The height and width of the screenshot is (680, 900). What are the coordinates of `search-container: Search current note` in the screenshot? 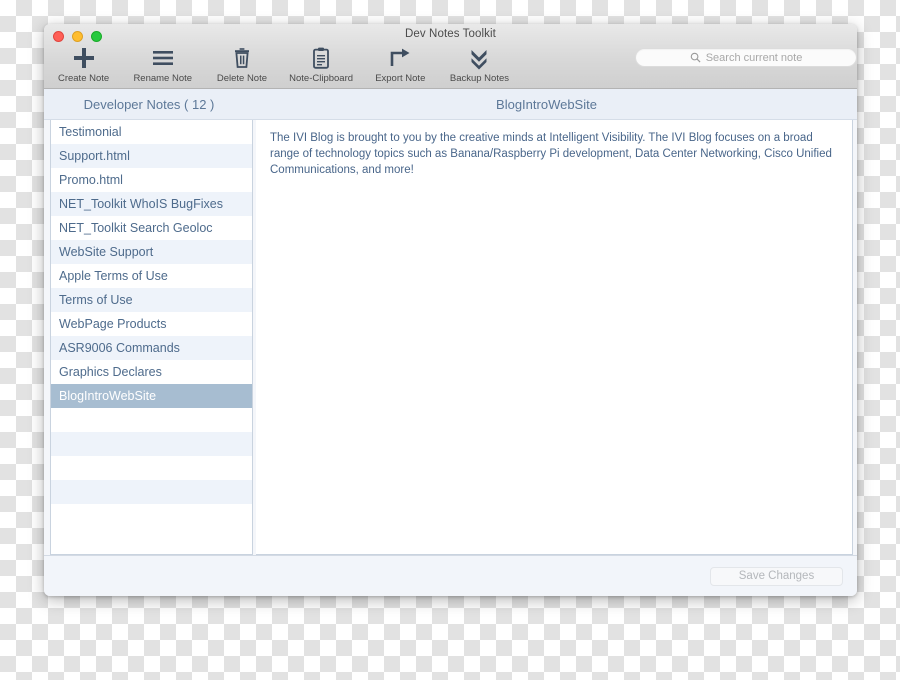 It's located at (746, 57).